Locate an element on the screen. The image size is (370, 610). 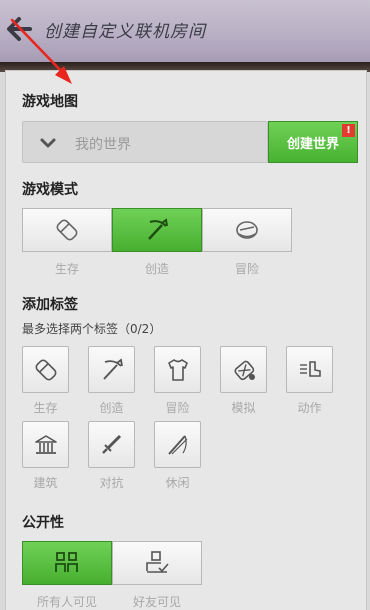
building-icon is located at coordinates (46, 445).